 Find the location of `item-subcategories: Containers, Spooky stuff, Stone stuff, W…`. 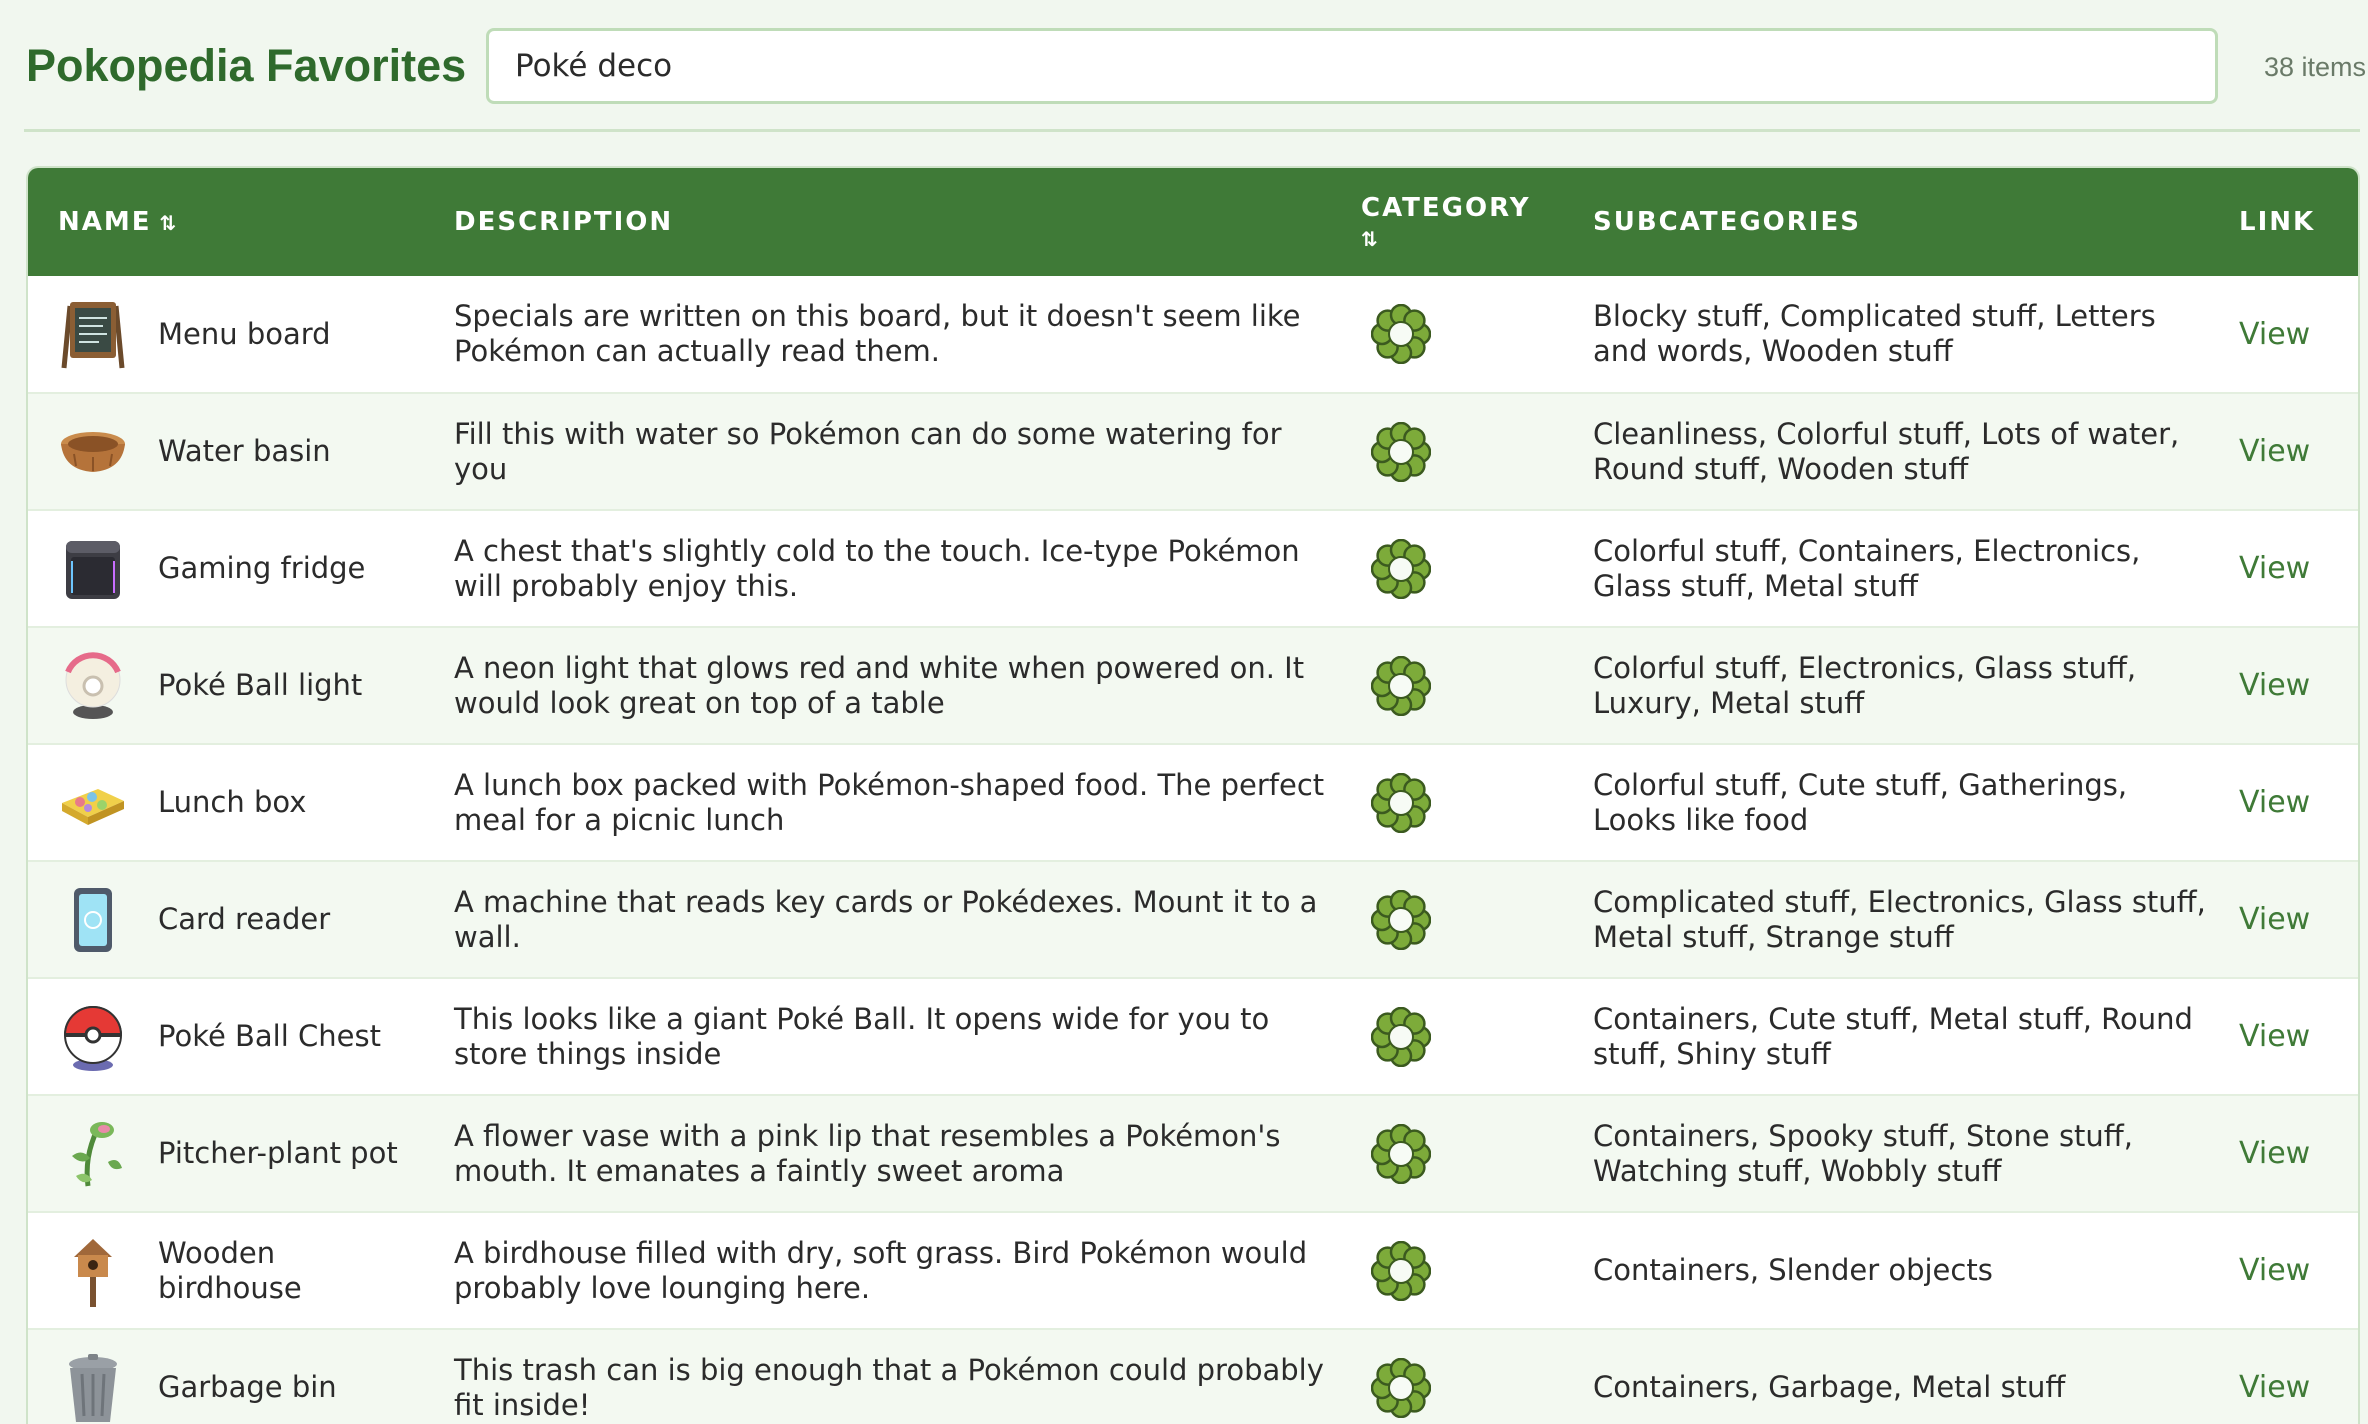

item-subcategories: Containers, Spooky stuff, Stone stuff, W… is located at coordinates (1863, 1153).